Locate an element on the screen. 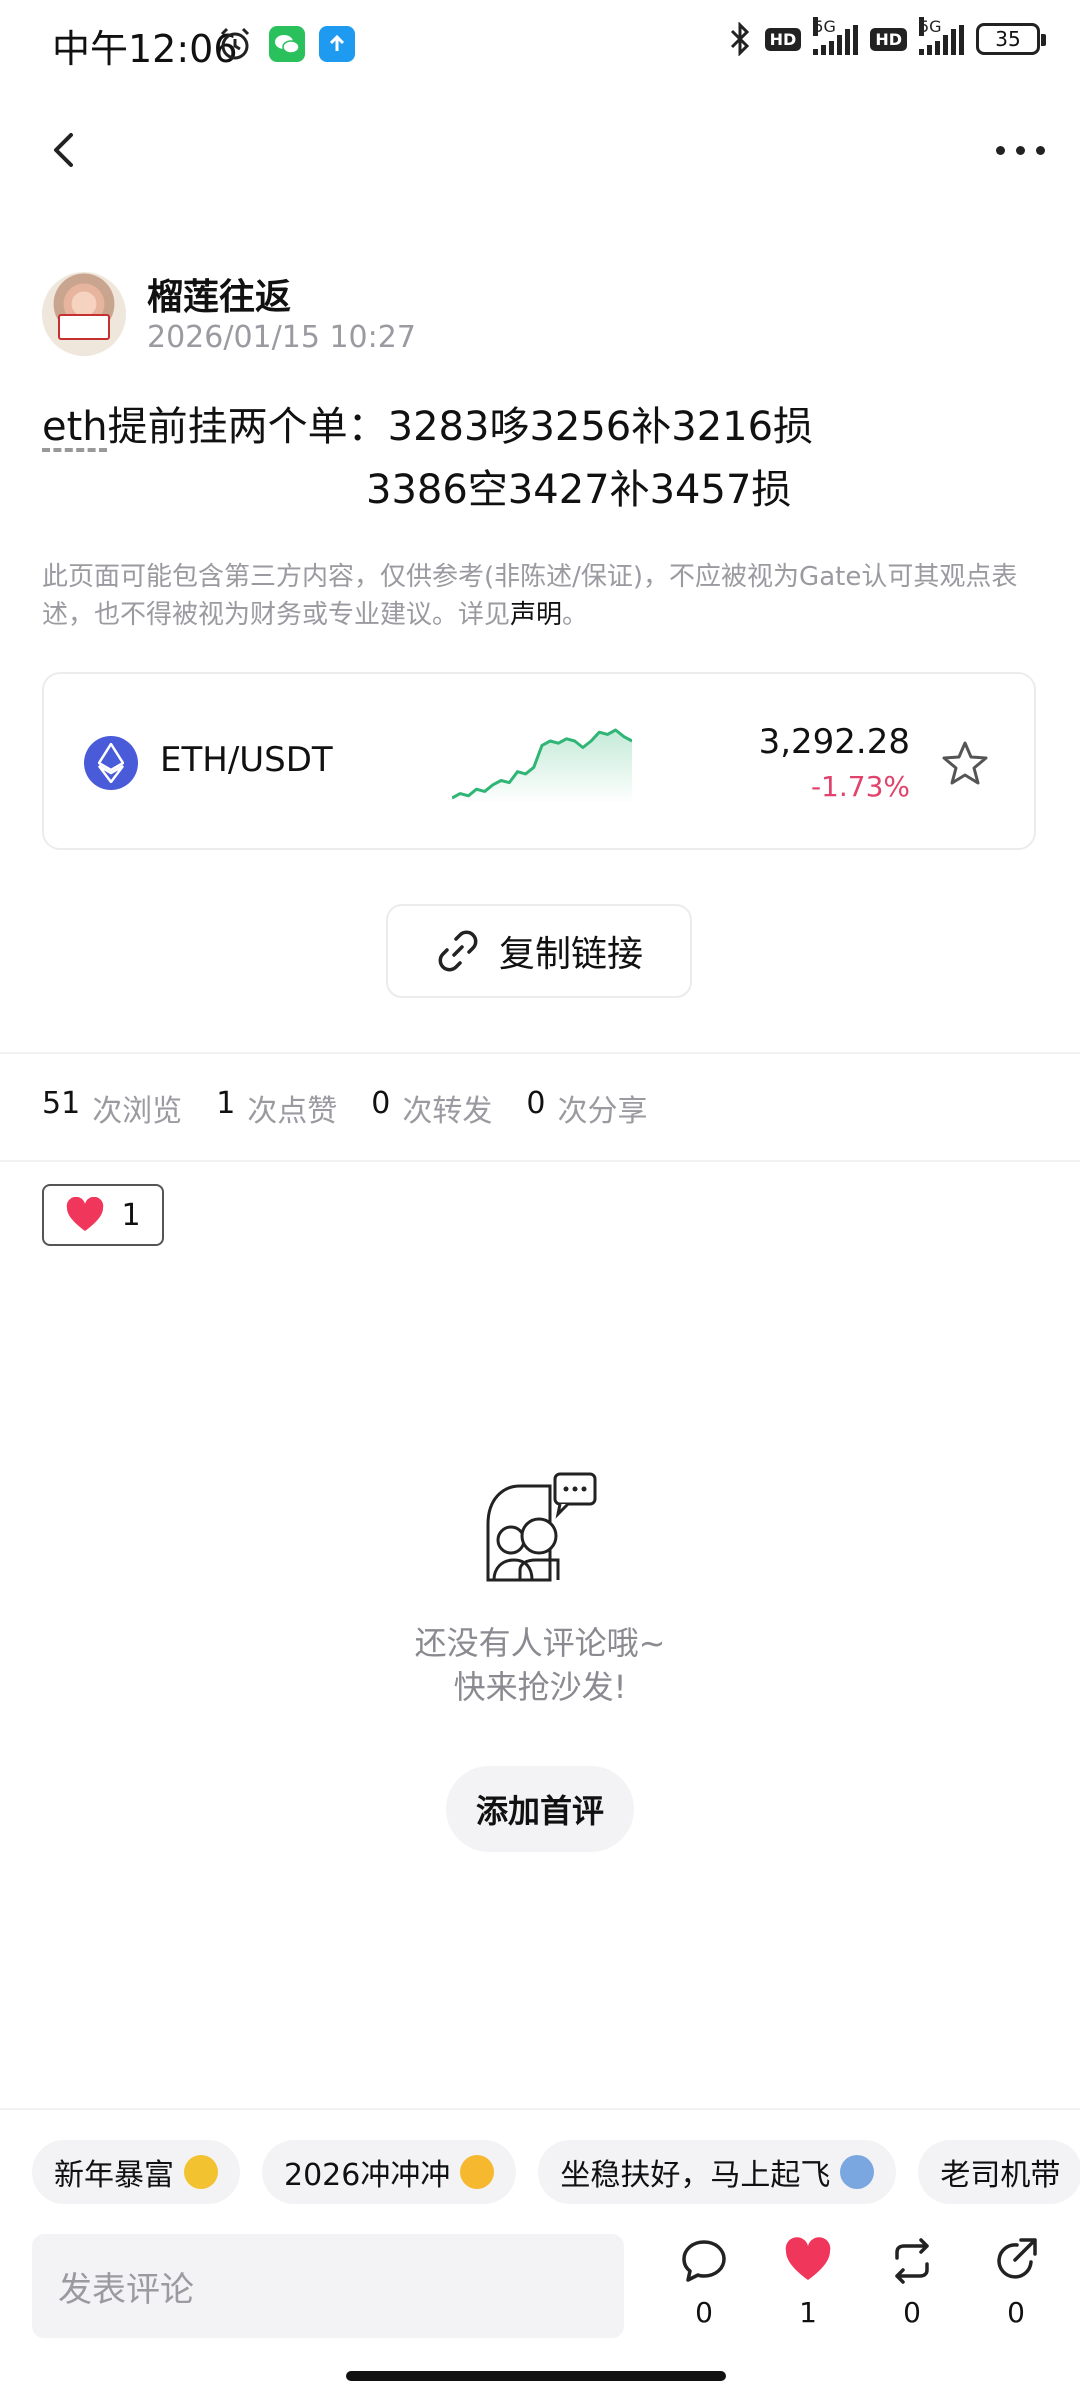 The image size is (1080, 2400). like-action: 1 is located at coordinates (808, 2282).